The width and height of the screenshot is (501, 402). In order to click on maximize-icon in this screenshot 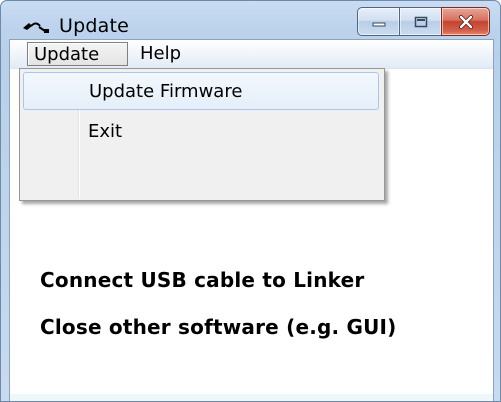, I will do `click(420, 21)`.